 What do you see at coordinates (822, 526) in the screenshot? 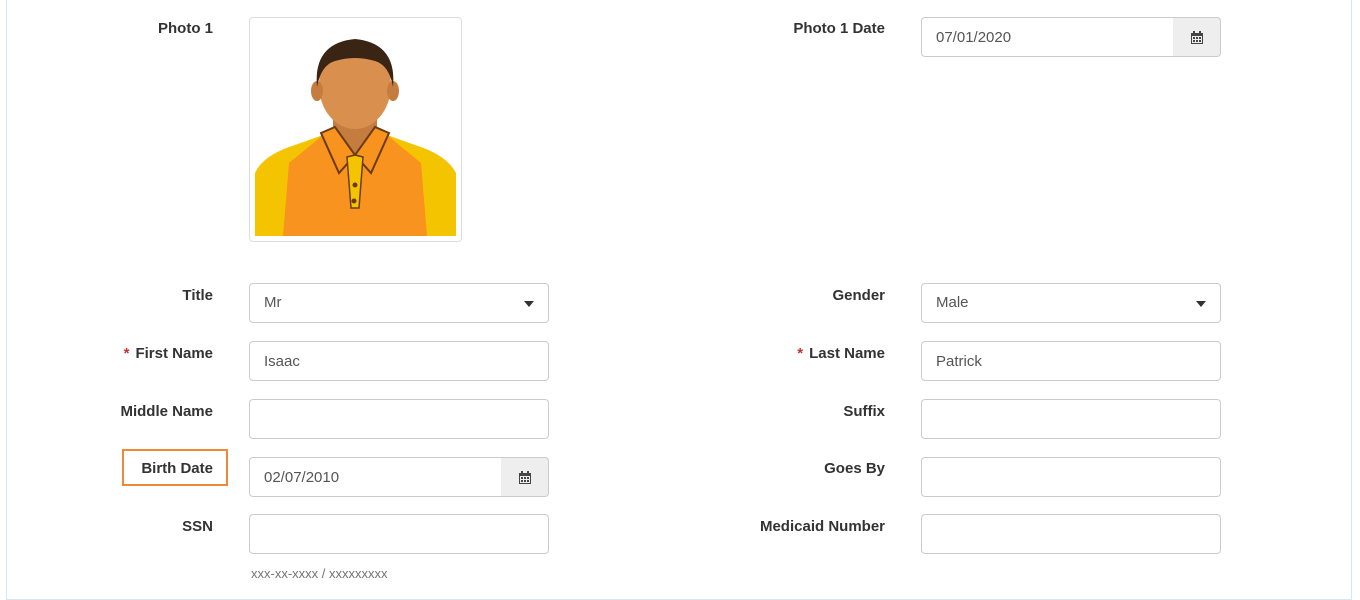
I see `medicaid-number-label: Medicaid Number` at bounding box center [822, 526].